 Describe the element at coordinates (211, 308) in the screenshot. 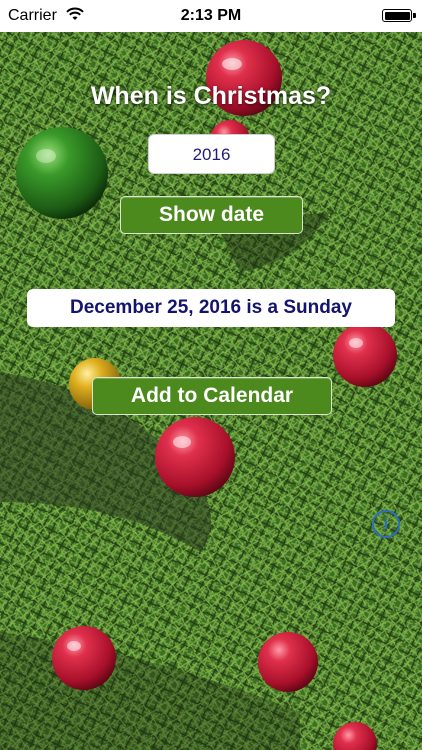

I see `result-label: December 25, 2016 is a Sunday` at that location.